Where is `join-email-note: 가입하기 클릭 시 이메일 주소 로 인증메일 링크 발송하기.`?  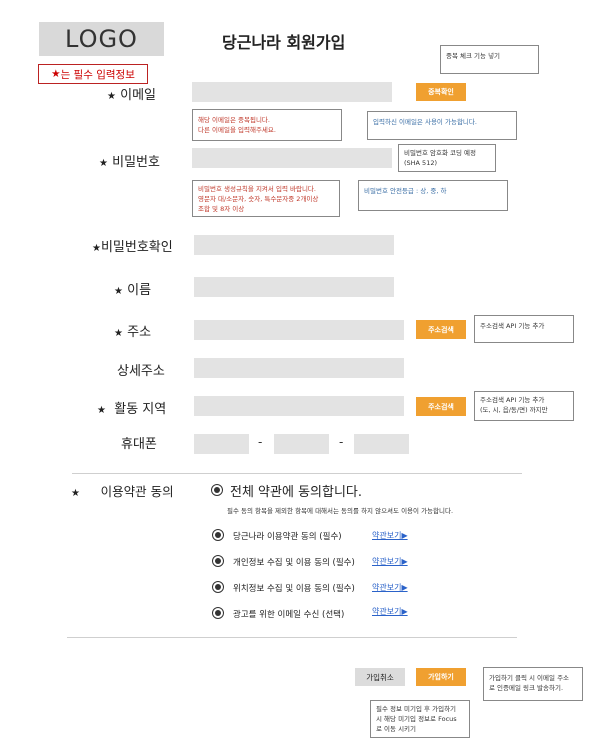
join-email-note: 가입하기 클릭 시 이메일 주소 로 인증메일 링크 발송하기. is located at coordinates (533, 684).